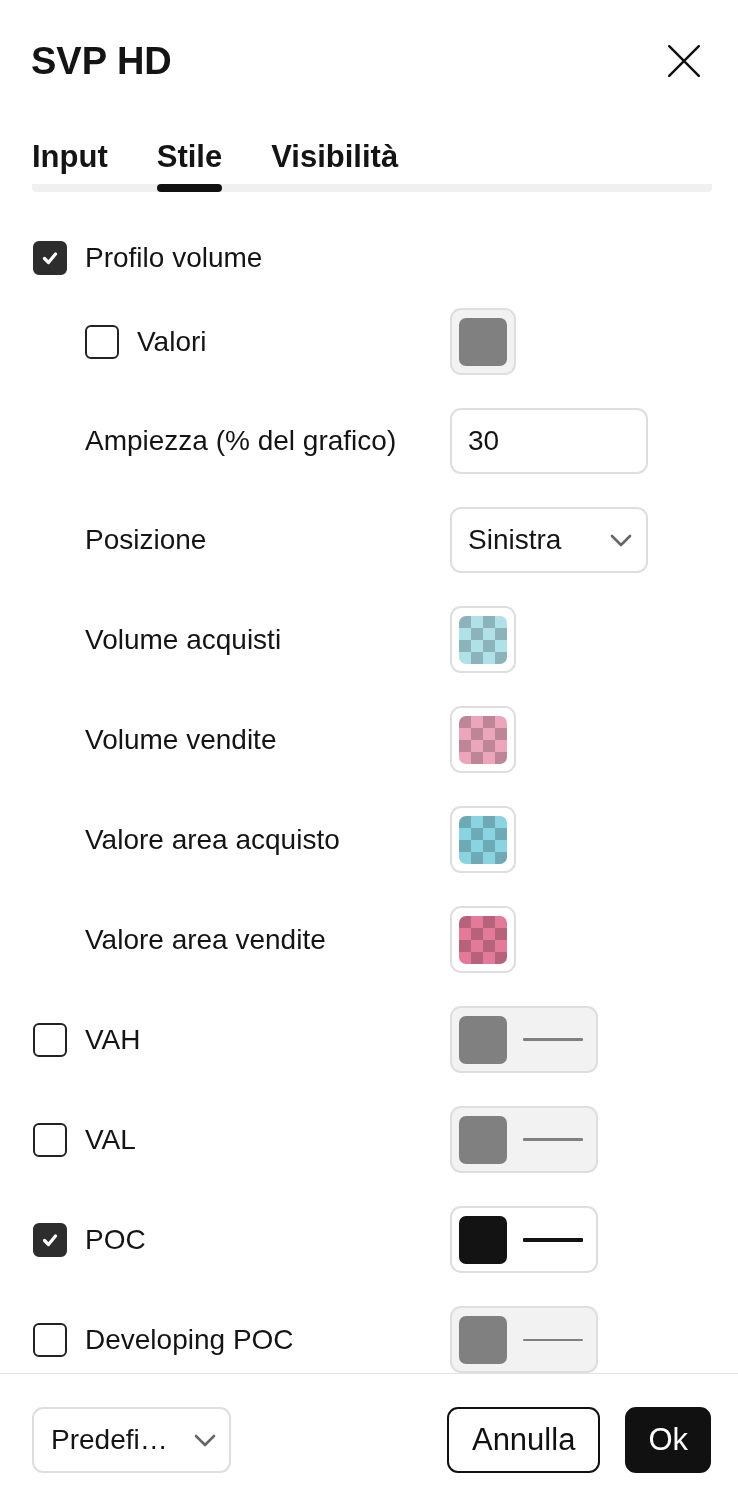  Describe the element at coordinates (241, 441) in the screenshot. I see `setting-label: Ampiezza (% del grafico)` at that location.